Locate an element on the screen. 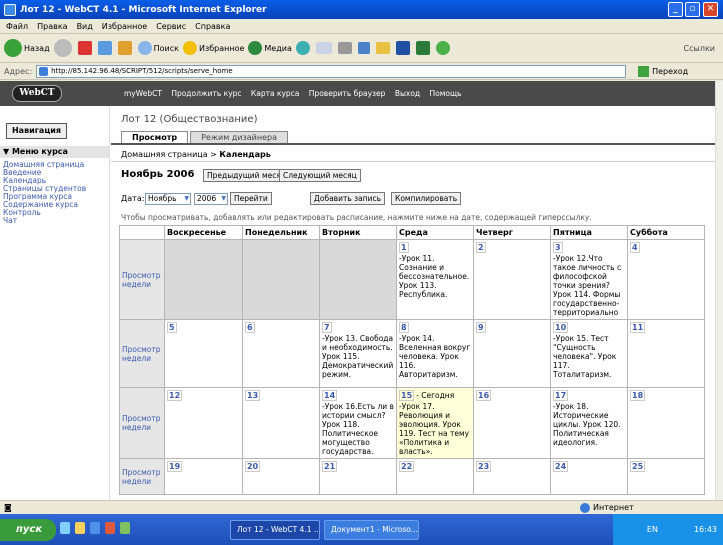  word-button is located at coordinates (403, 48).